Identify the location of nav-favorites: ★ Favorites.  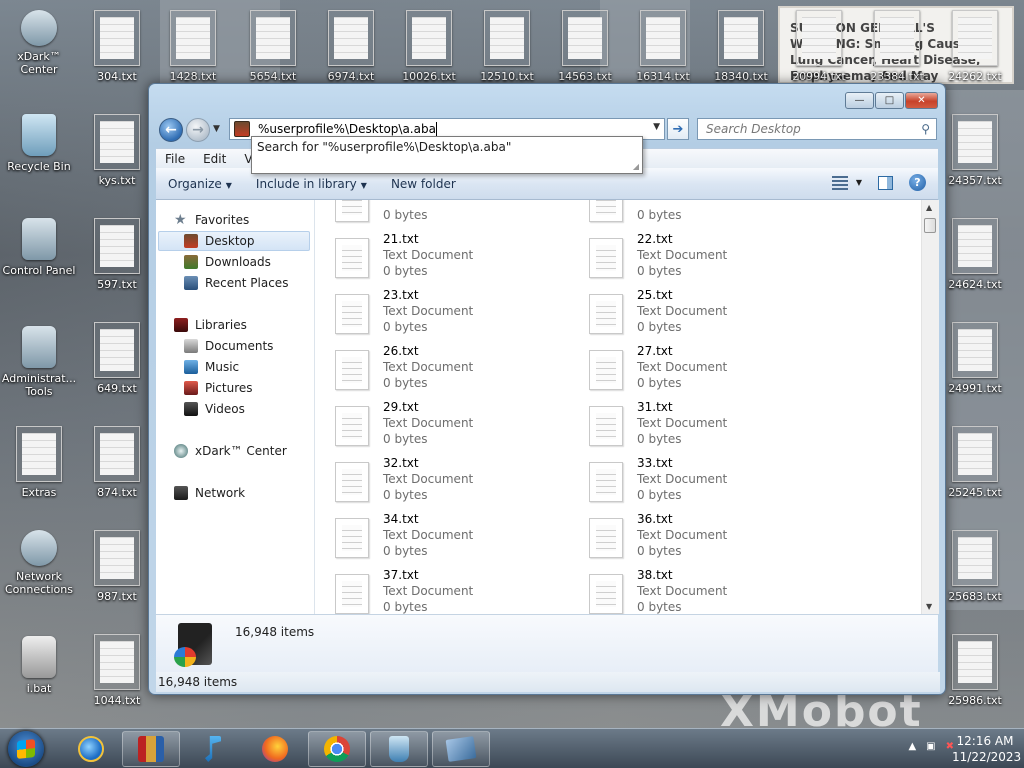
(211, 220).